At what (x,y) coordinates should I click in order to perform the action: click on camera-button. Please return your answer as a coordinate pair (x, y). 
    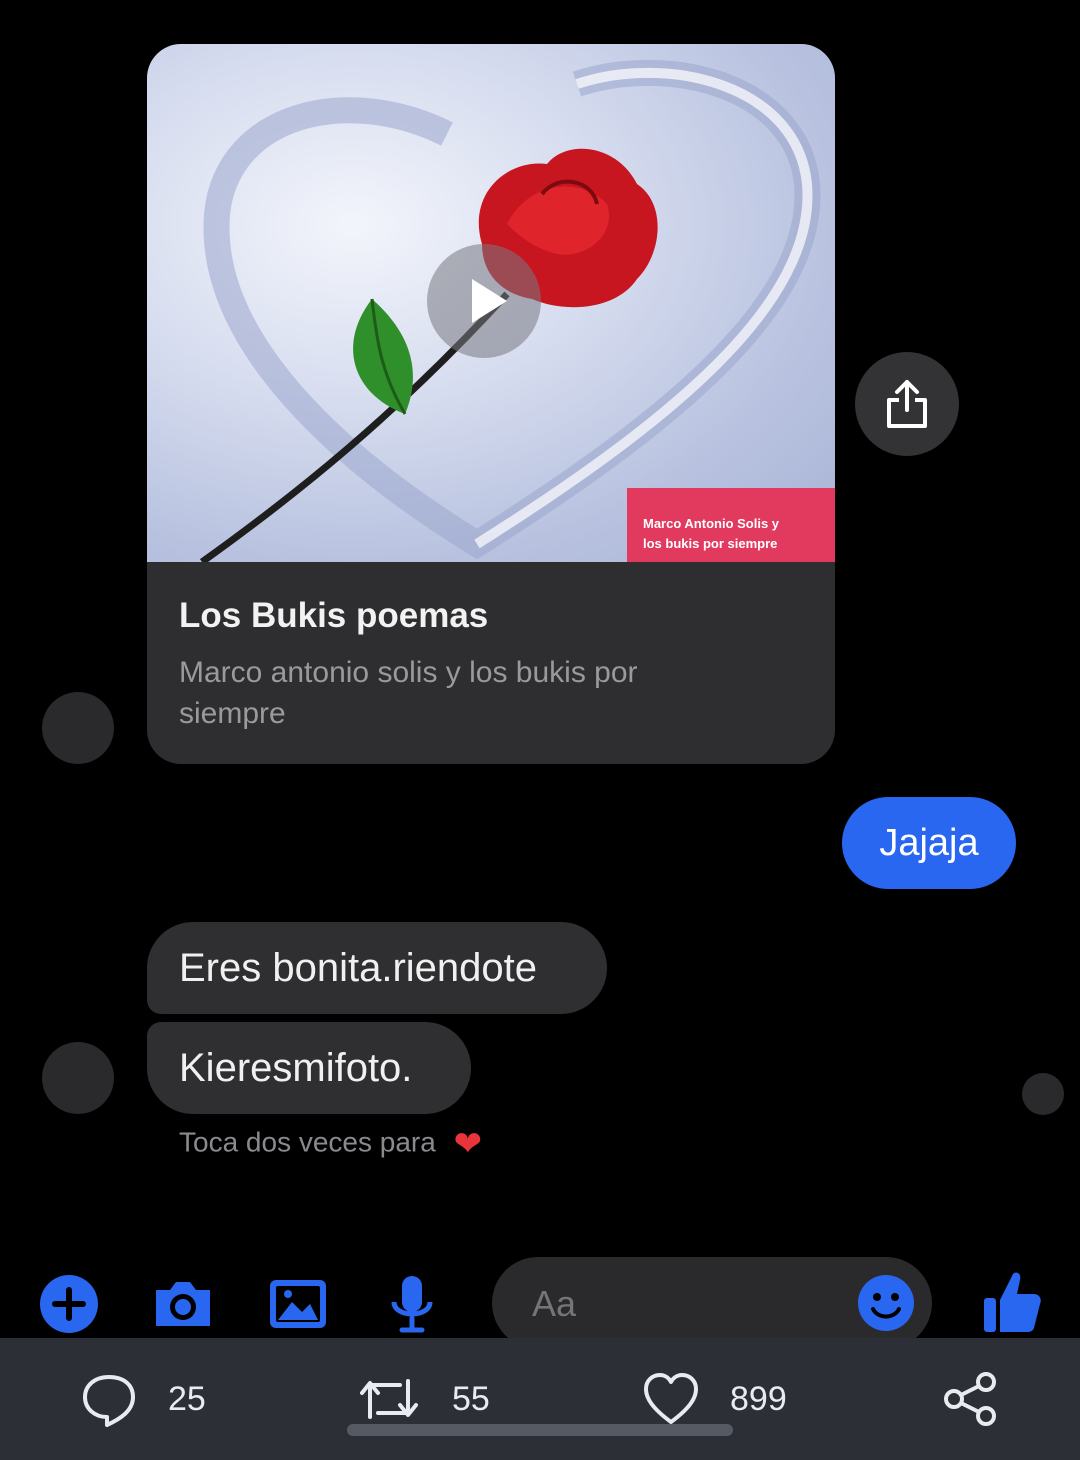
    Looking at the image, I should click on (182, 1304).